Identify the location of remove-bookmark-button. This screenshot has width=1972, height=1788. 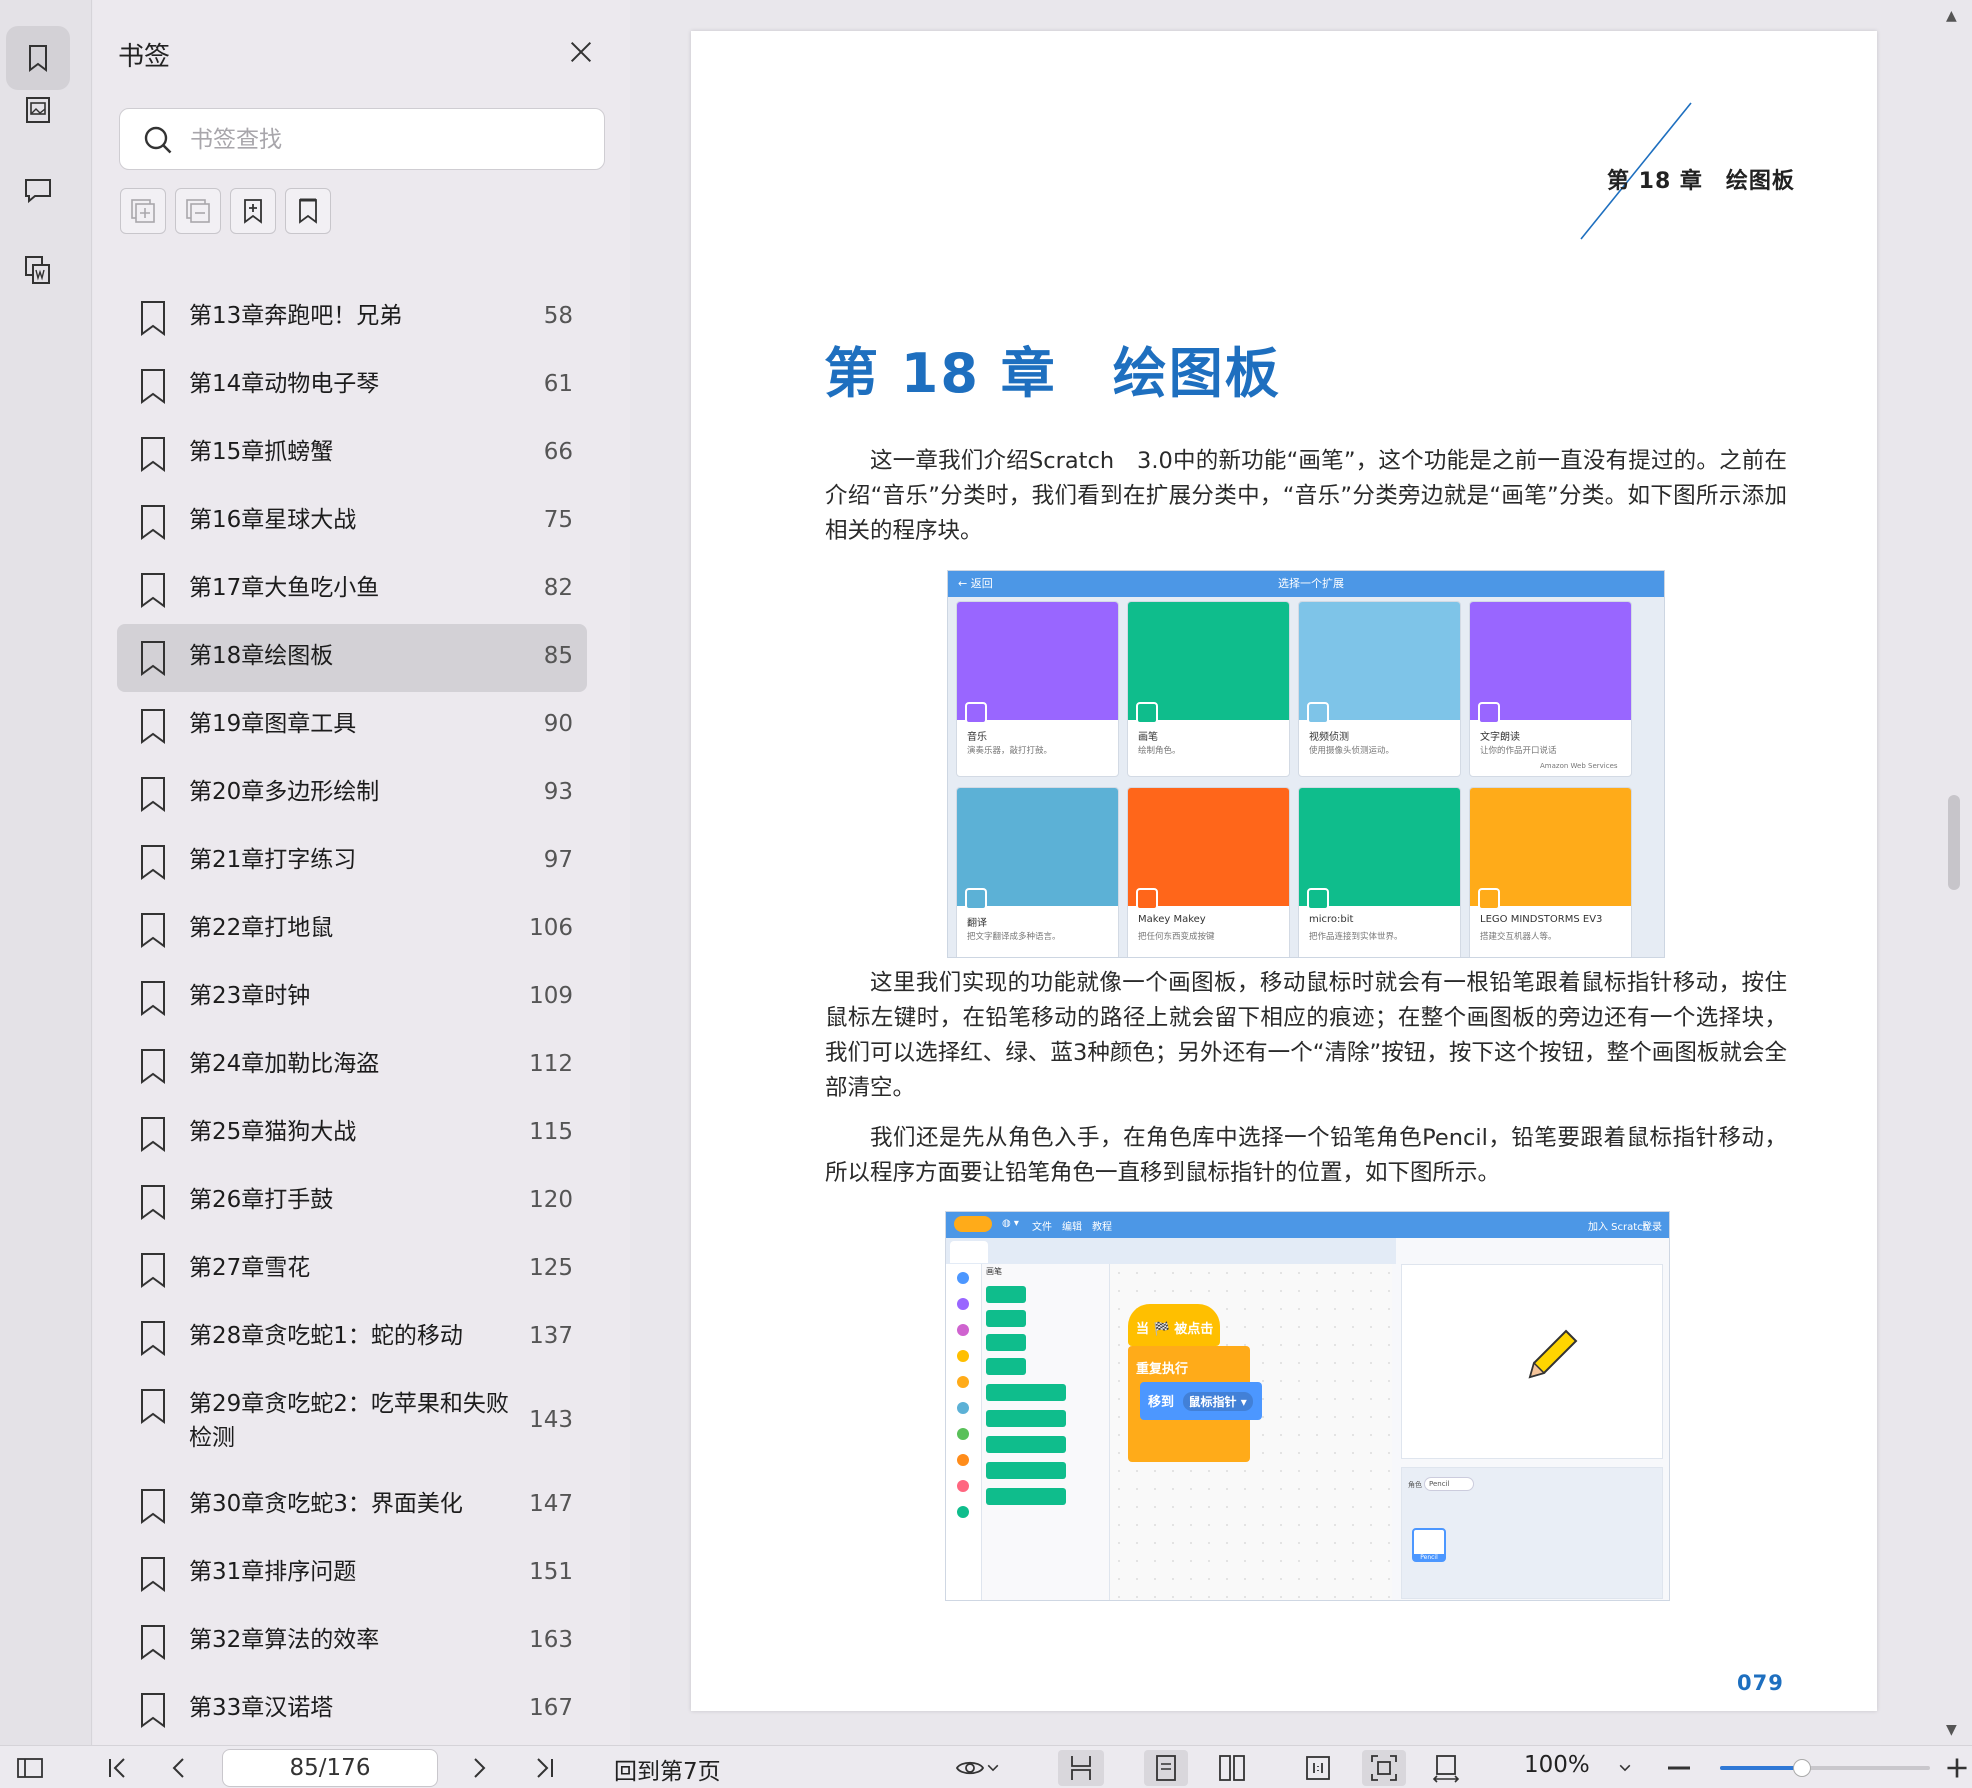
(308, 211).